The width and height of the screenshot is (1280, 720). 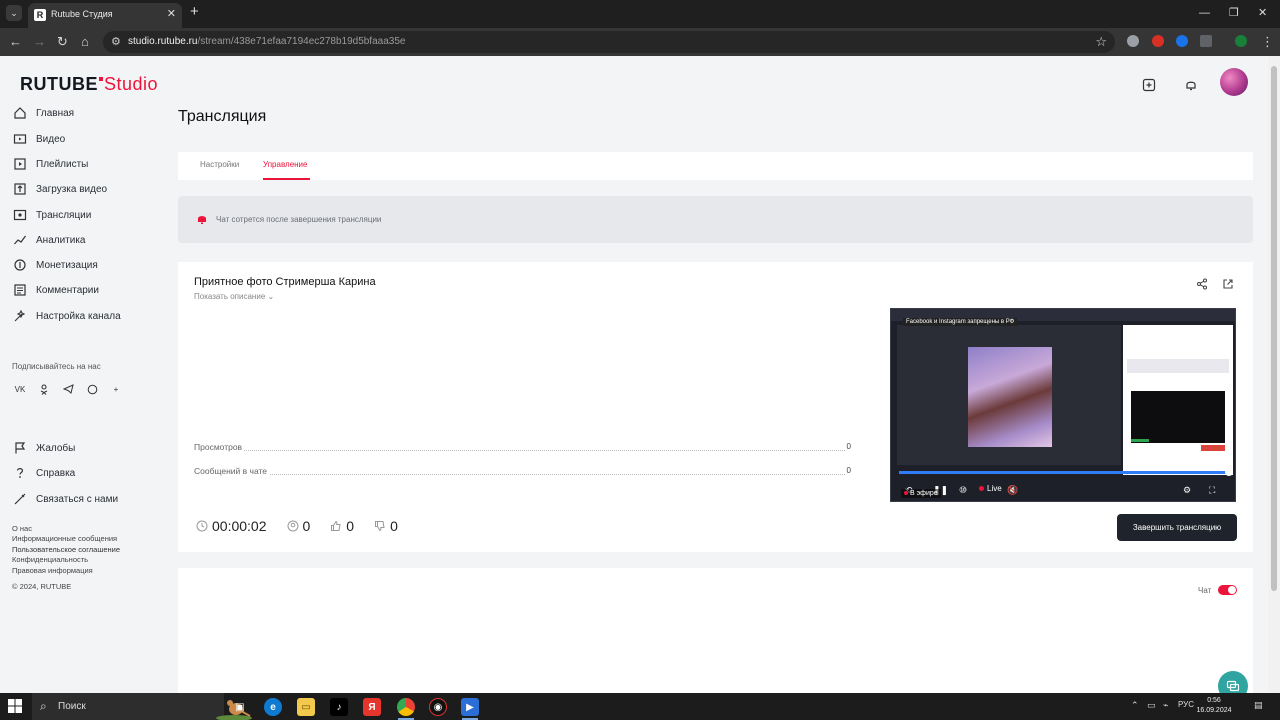 What do you see at coordinates (22, 528) in the screenshot?
I see `footer-link-about: О нас` at bounding box center [22, 528].